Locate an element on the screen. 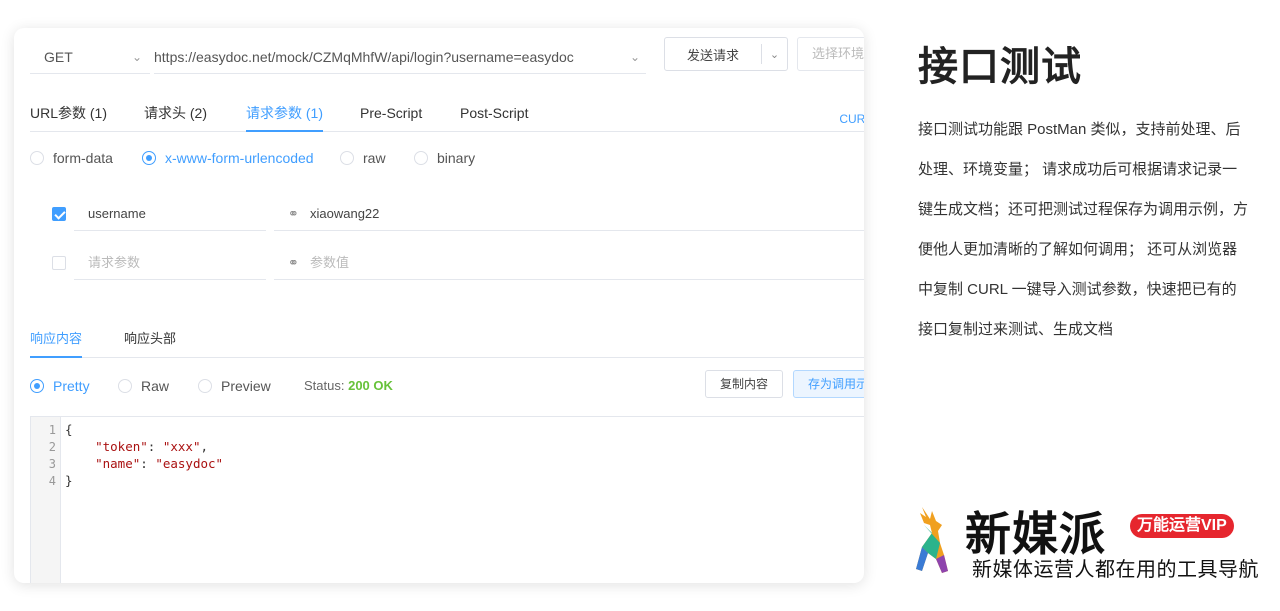 The image size is (1280, 611). tab-body-params: 请求参数 (1) is located at coordinates (284, 118).